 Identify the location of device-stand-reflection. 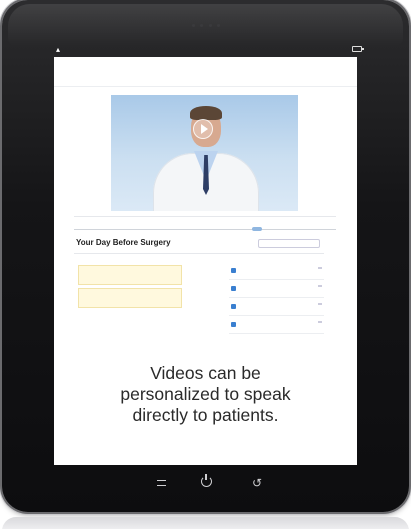
(205, 523).